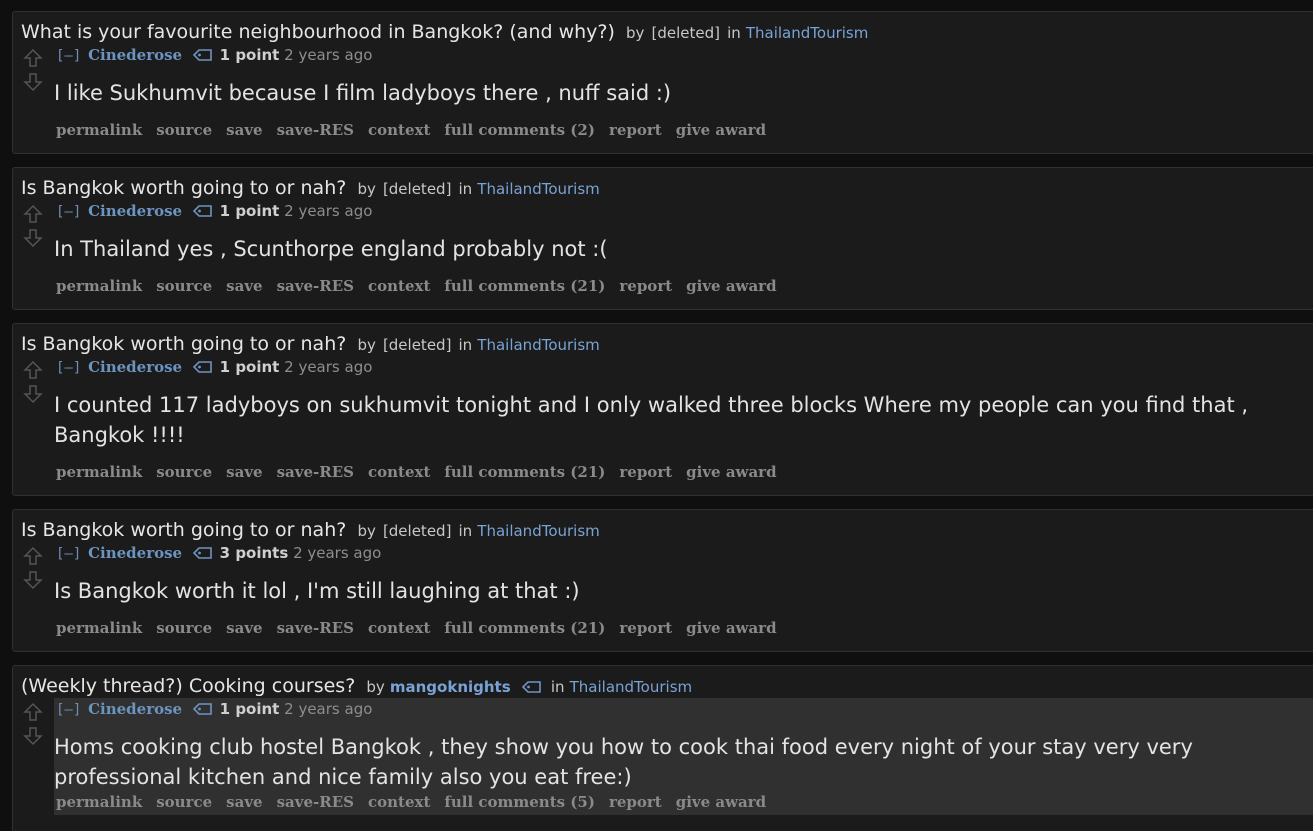 This screenshot has width=1313, height=831. Describe the element at coordinates (519, 130) in the screenshot. I see `full-comments-button: full comments (2)` at that location.